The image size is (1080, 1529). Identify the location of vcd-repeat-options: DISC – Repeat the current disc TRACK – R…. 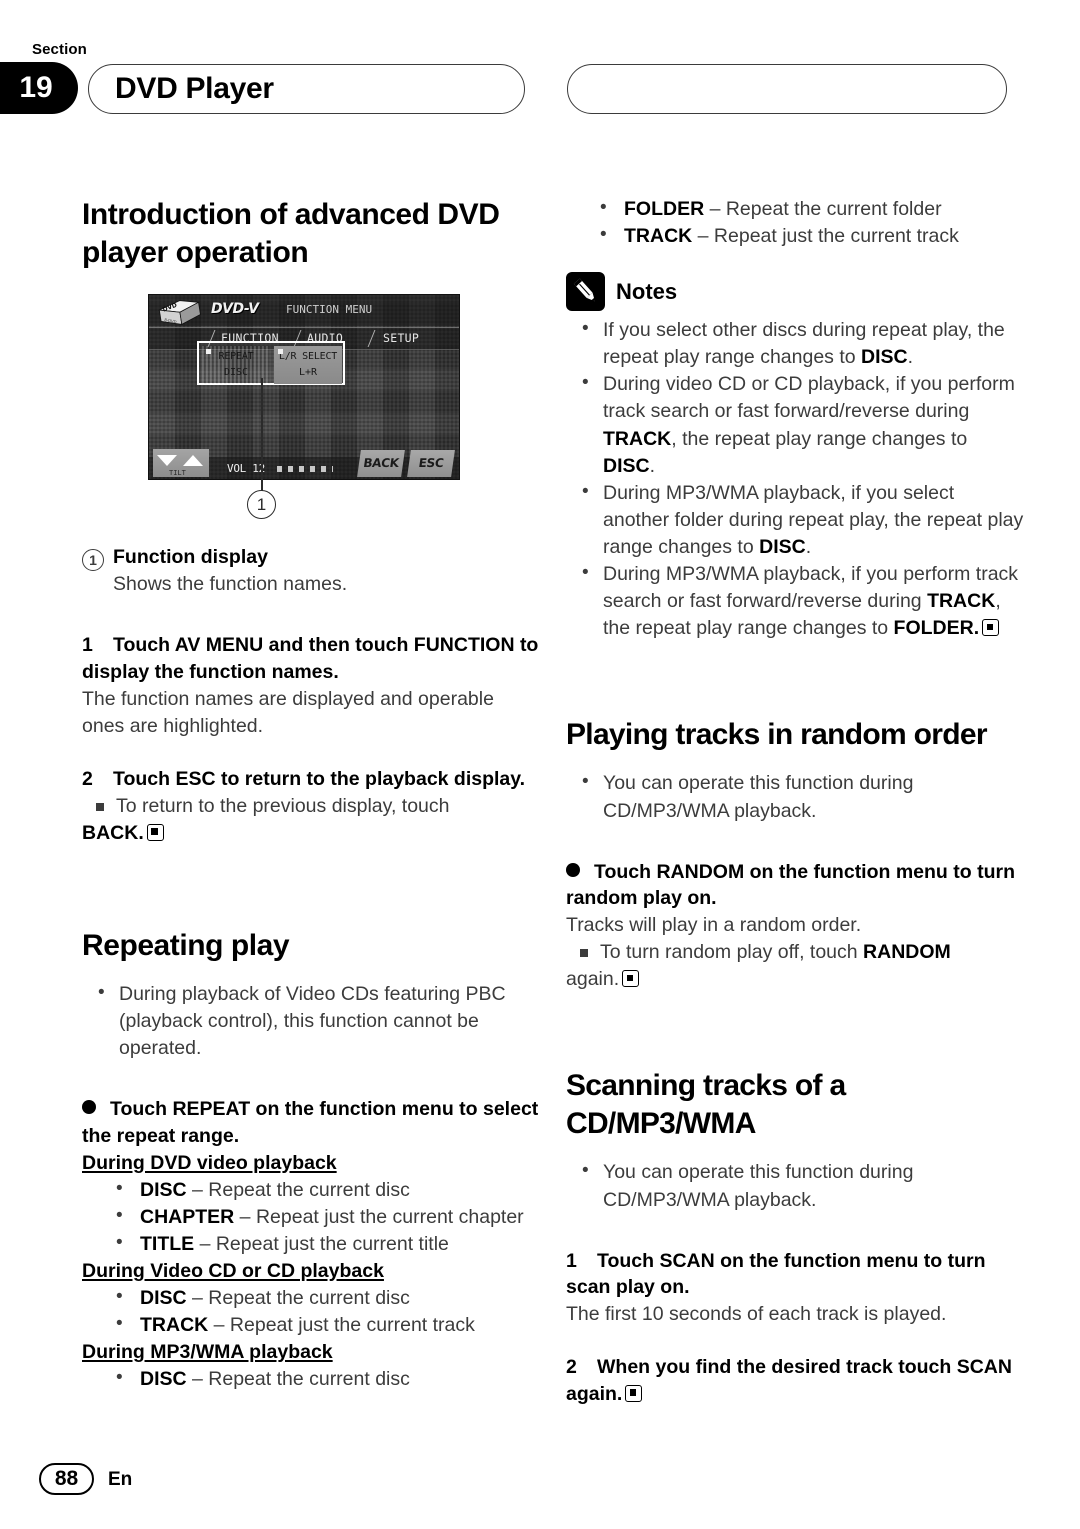
(311, 1311).